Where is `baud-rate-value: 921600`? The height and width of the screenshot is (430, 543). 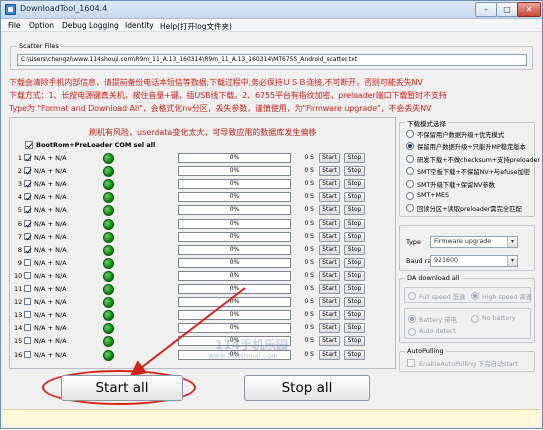 baud-rate-value: 921600 is located at coordinates (446, 260).